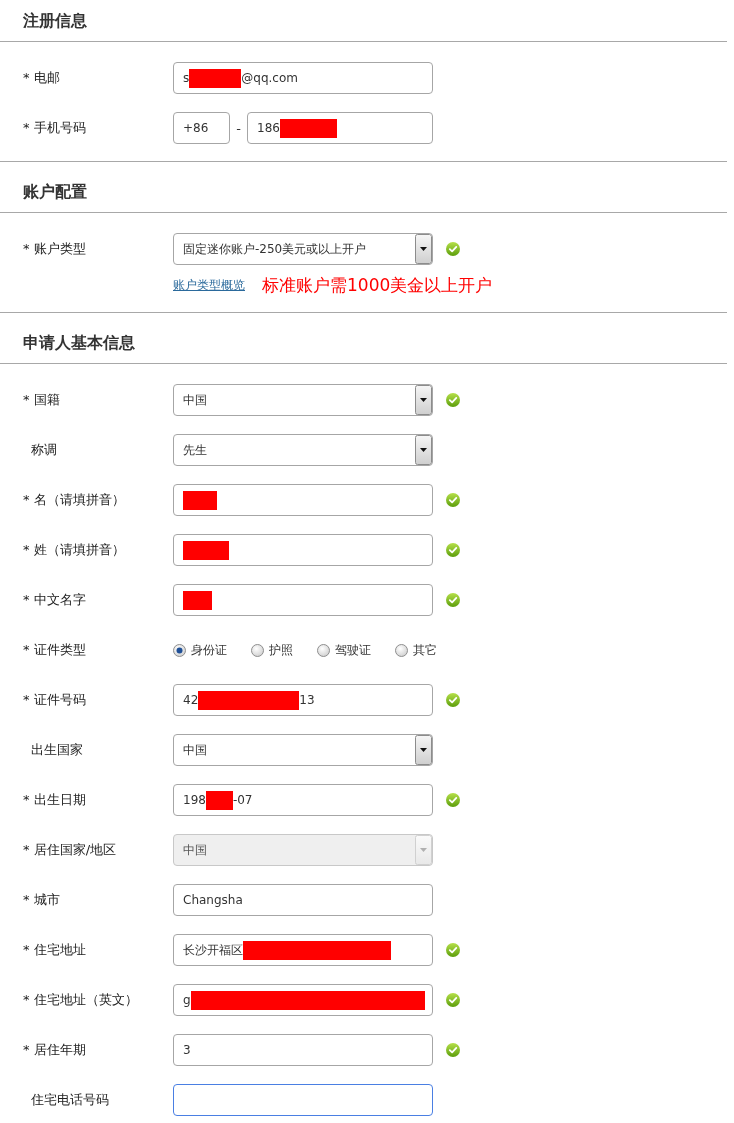 The image size is (734, 1123). What do you see at coordinates (303, 78) in the screenshot?
I see `input-field: s @qq.com` at bounding box center [303, 78].